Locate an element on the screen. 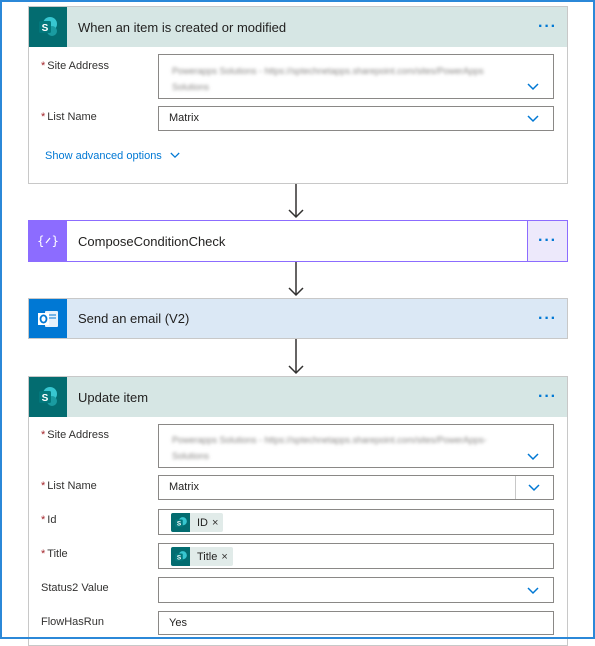 This screenshot has height=646, width=595. status2-value-dropdown is located at coordinates (356, 590).